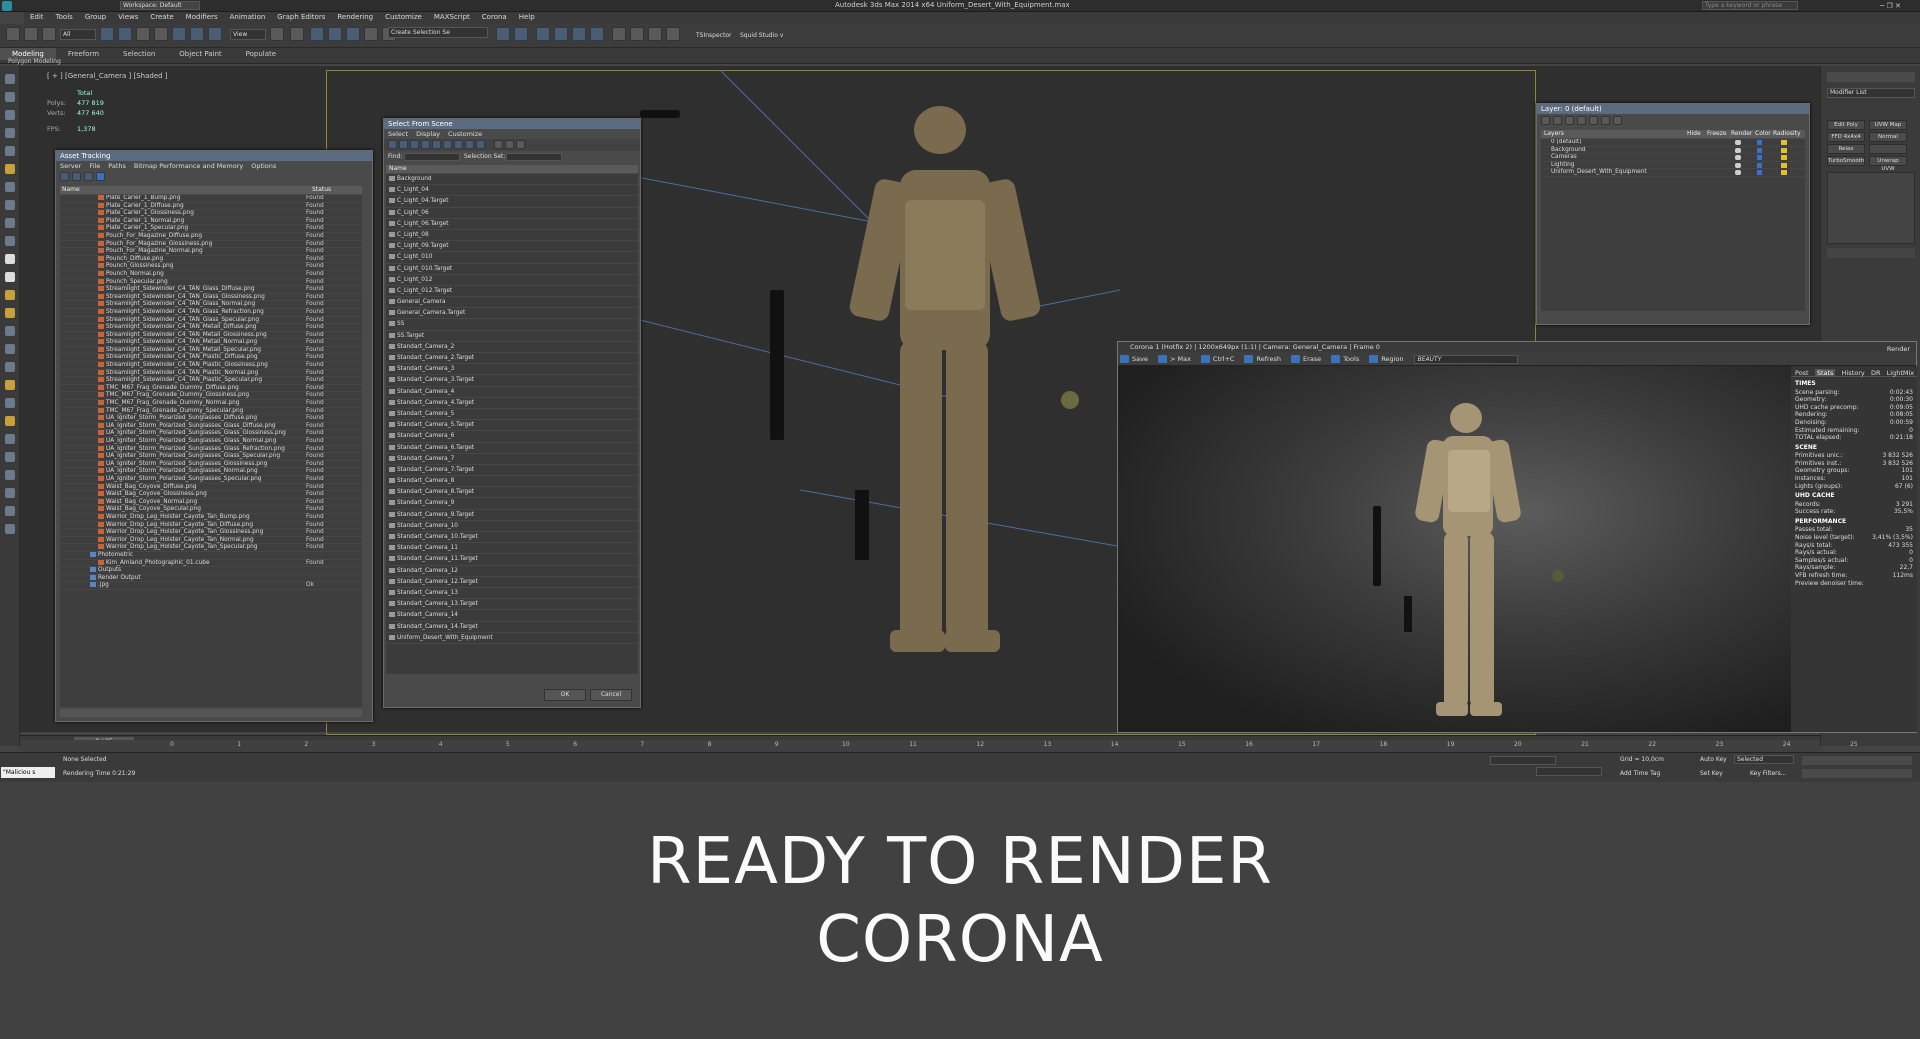  What do you see at coordinates (1888, 149) in the screenshot?
I see `empty-modifier-button` at bounding box center [1888, 149].